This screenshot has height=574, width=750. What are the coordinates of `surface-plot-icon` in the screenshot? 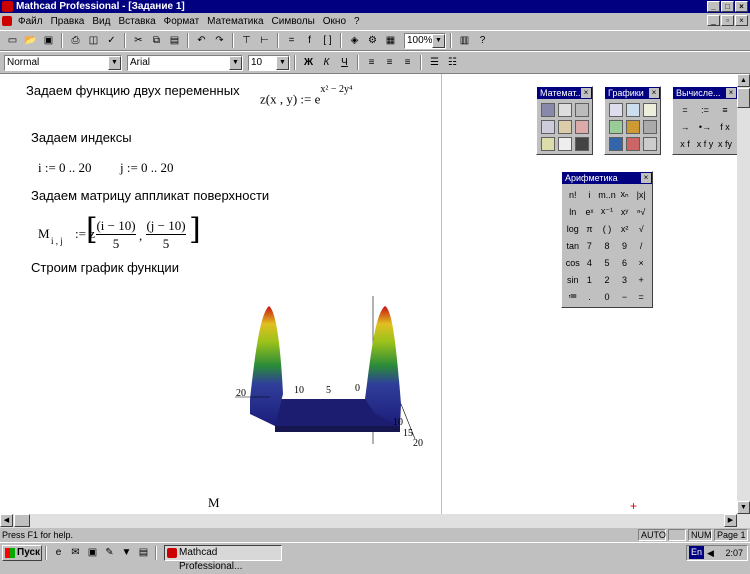 It's located at (649, 109).